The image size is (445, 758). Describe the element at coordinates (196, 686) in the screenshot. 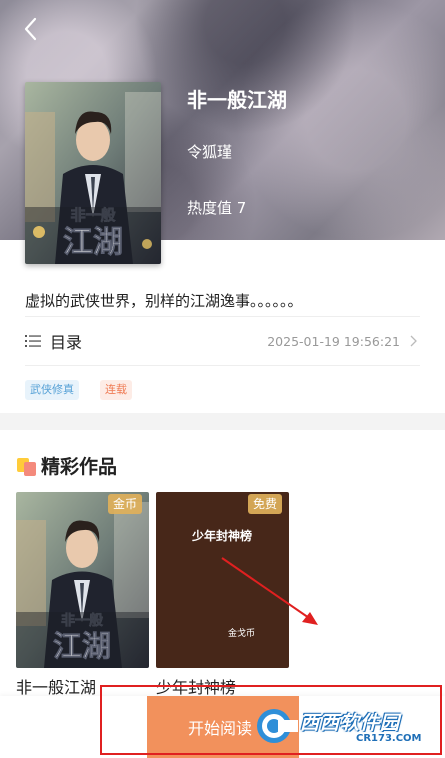

I see `recommend-name-2: 少年封神榜` at that location.